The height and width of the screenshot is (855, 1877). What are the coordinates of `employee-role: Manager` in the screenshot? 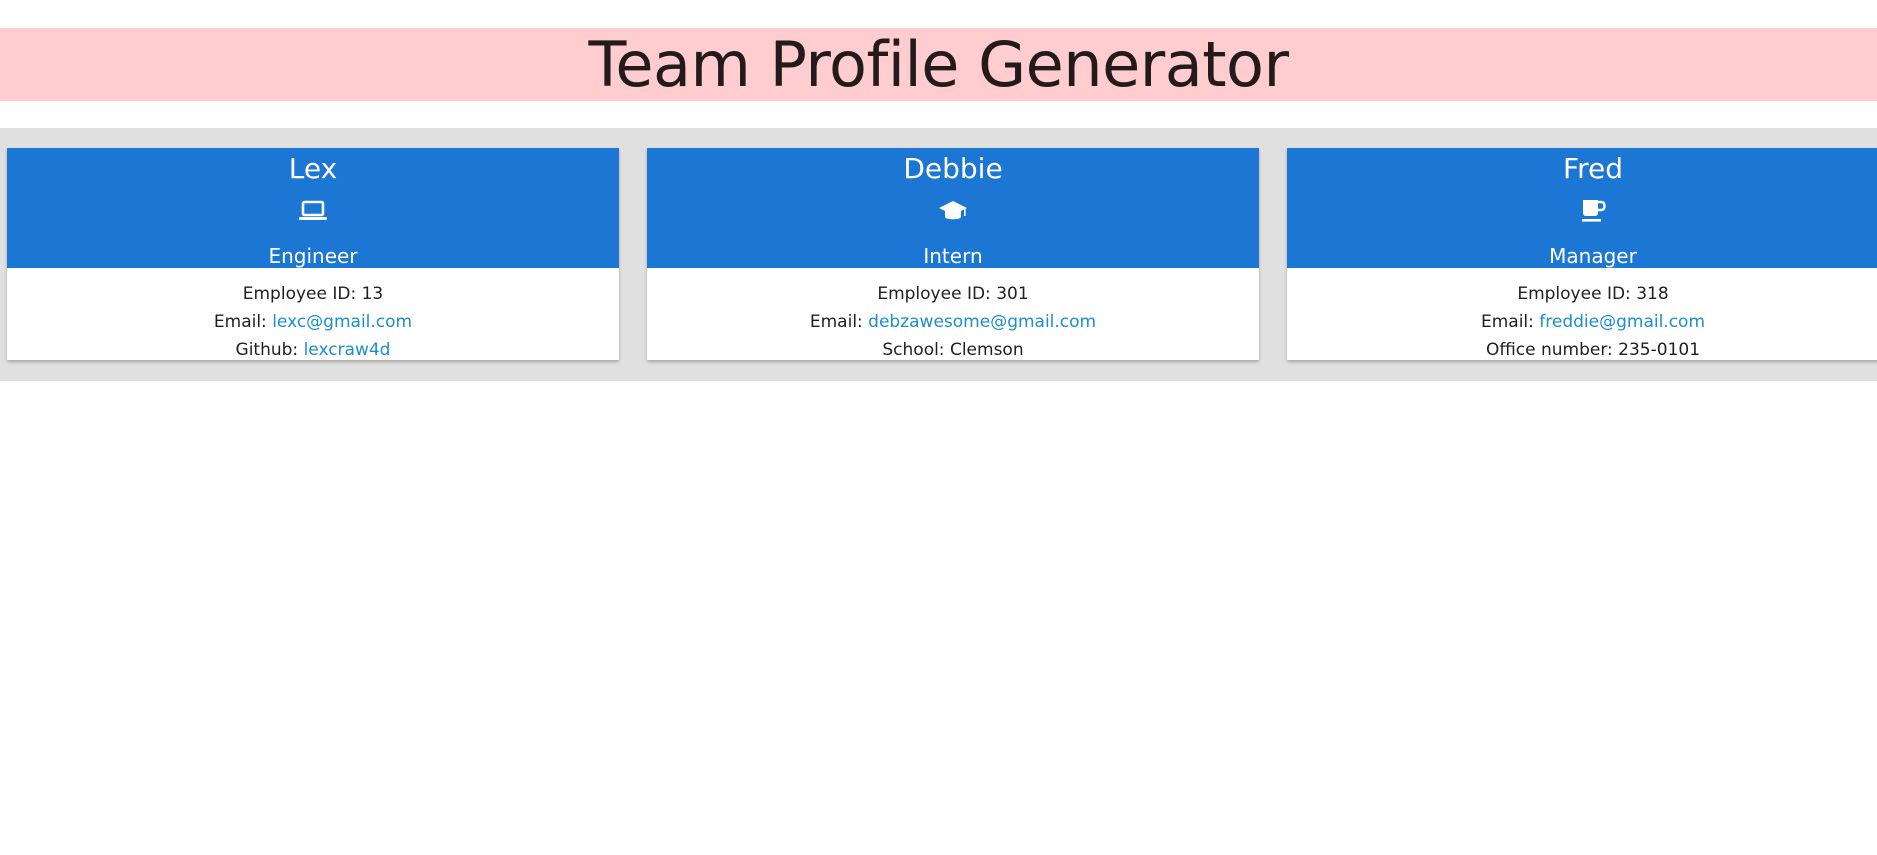 It's located at (1593, 256).